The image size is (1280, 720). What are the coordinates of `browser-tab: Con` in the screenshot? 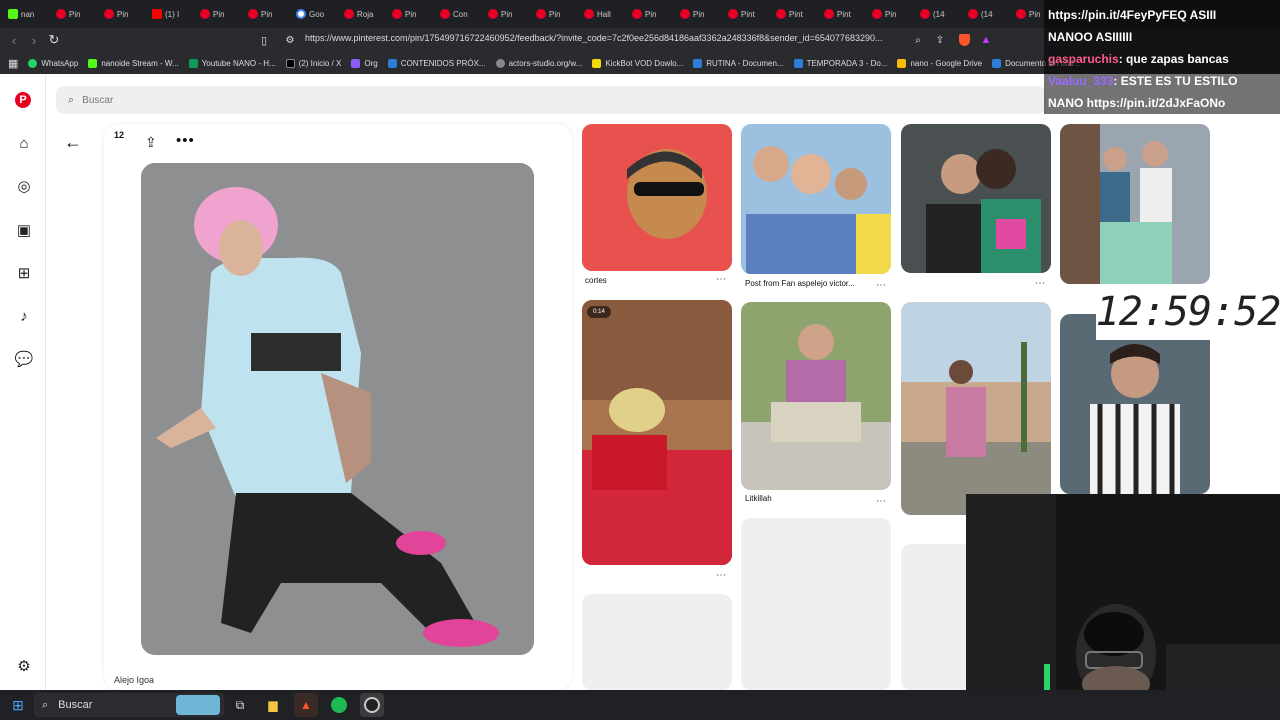 It's located at (460, 14).